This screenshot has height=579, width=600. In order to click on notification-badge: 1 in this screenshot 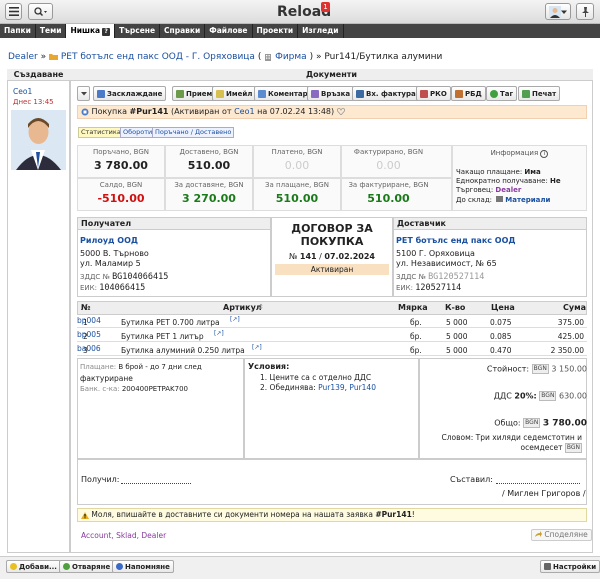, I will do `click(325, 7)`.